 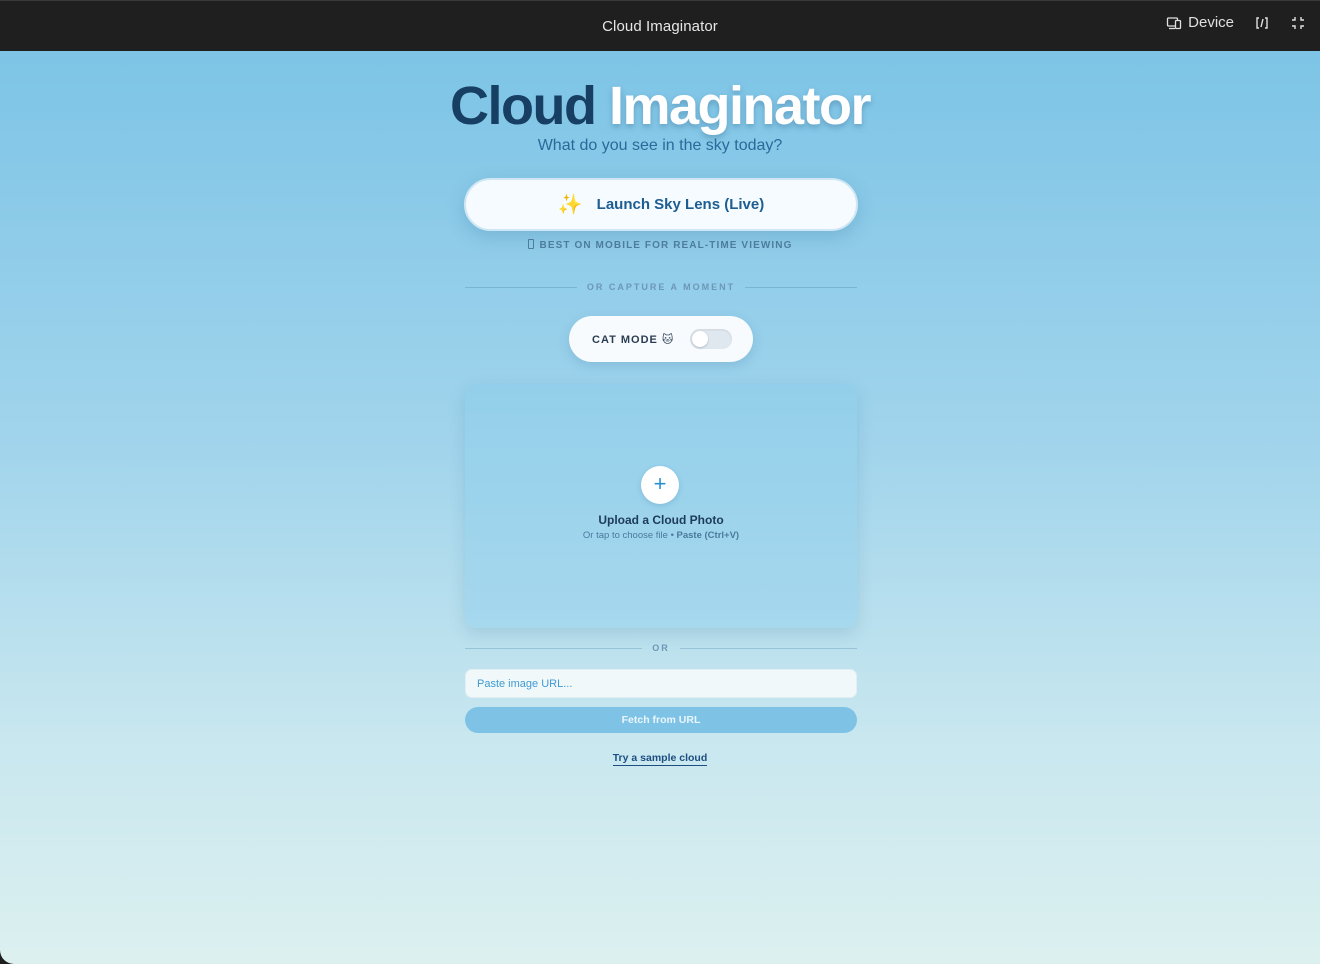 I want to click on try-sample-cloud-link: Try a sample cloud, so click(x=660, y=759).